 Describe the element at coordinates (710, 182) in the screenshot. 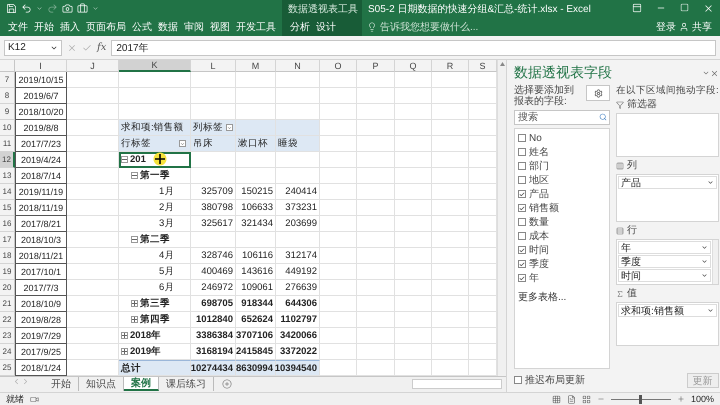

I see `dropdown-icon` at that location.